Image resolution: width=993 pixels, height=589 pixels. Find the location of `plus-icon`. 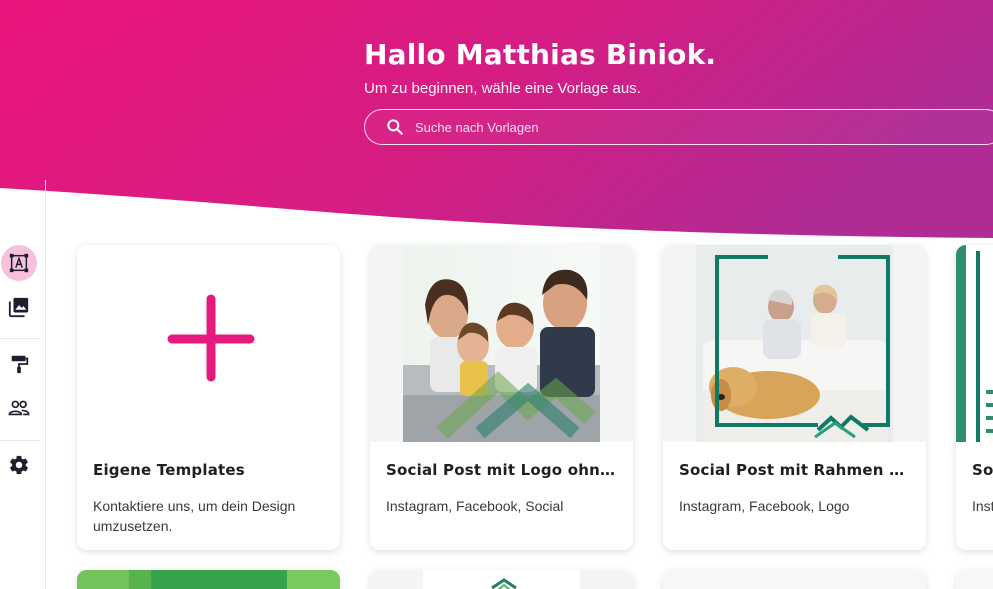

plus-icon is located at coordinates (211, 338).